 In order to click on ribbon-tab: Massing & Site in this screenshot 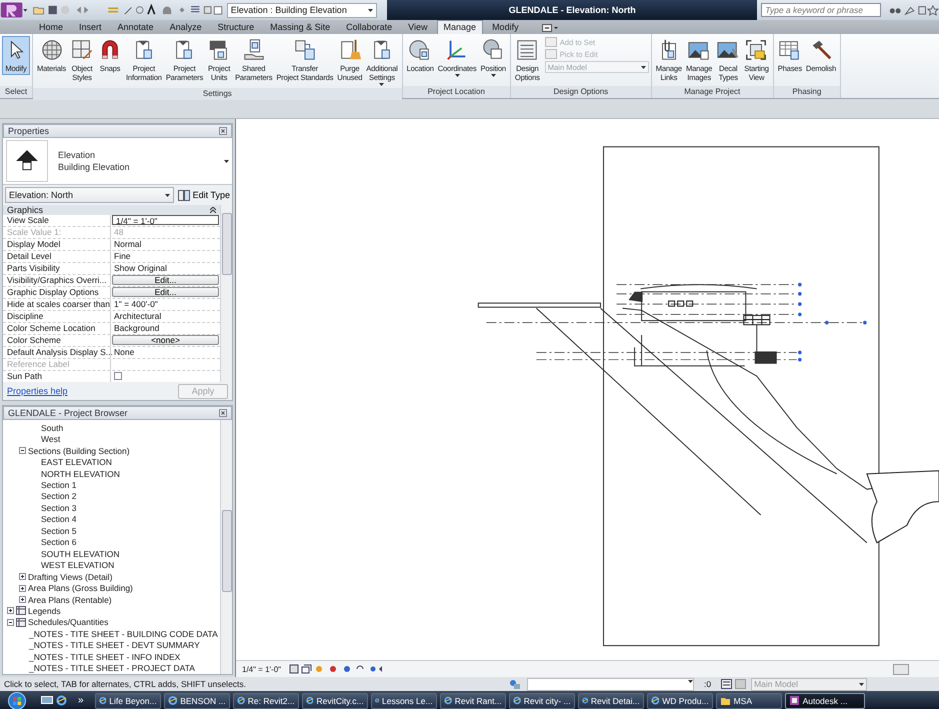, I will do `click(300, 27)`.